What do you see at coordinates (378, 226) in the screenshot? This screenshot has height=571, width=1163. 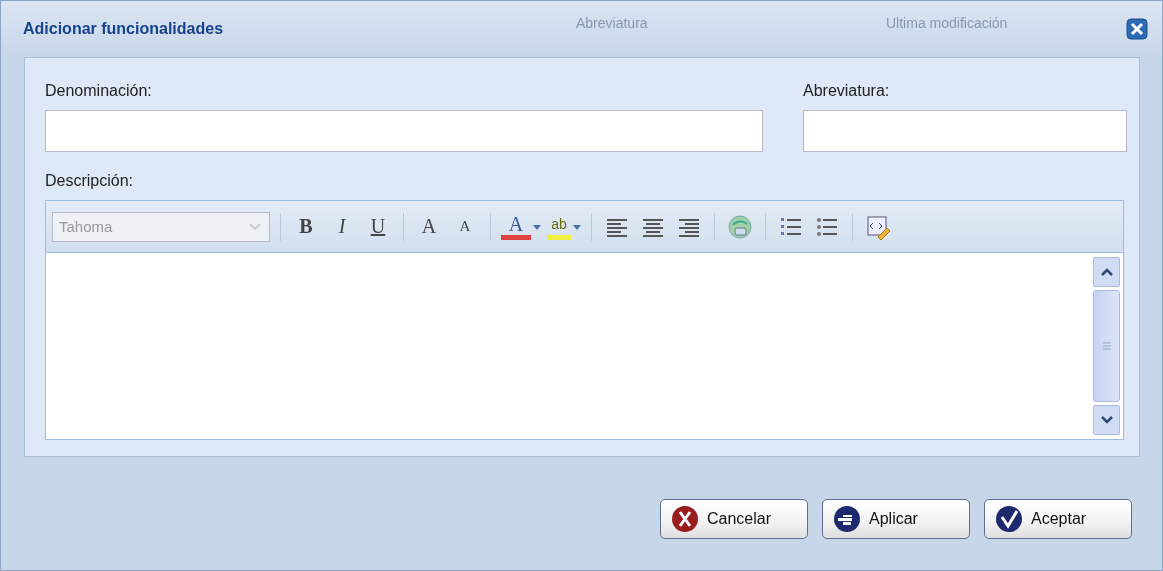 I see `underline-button: U` at bounding box center [378, 226].